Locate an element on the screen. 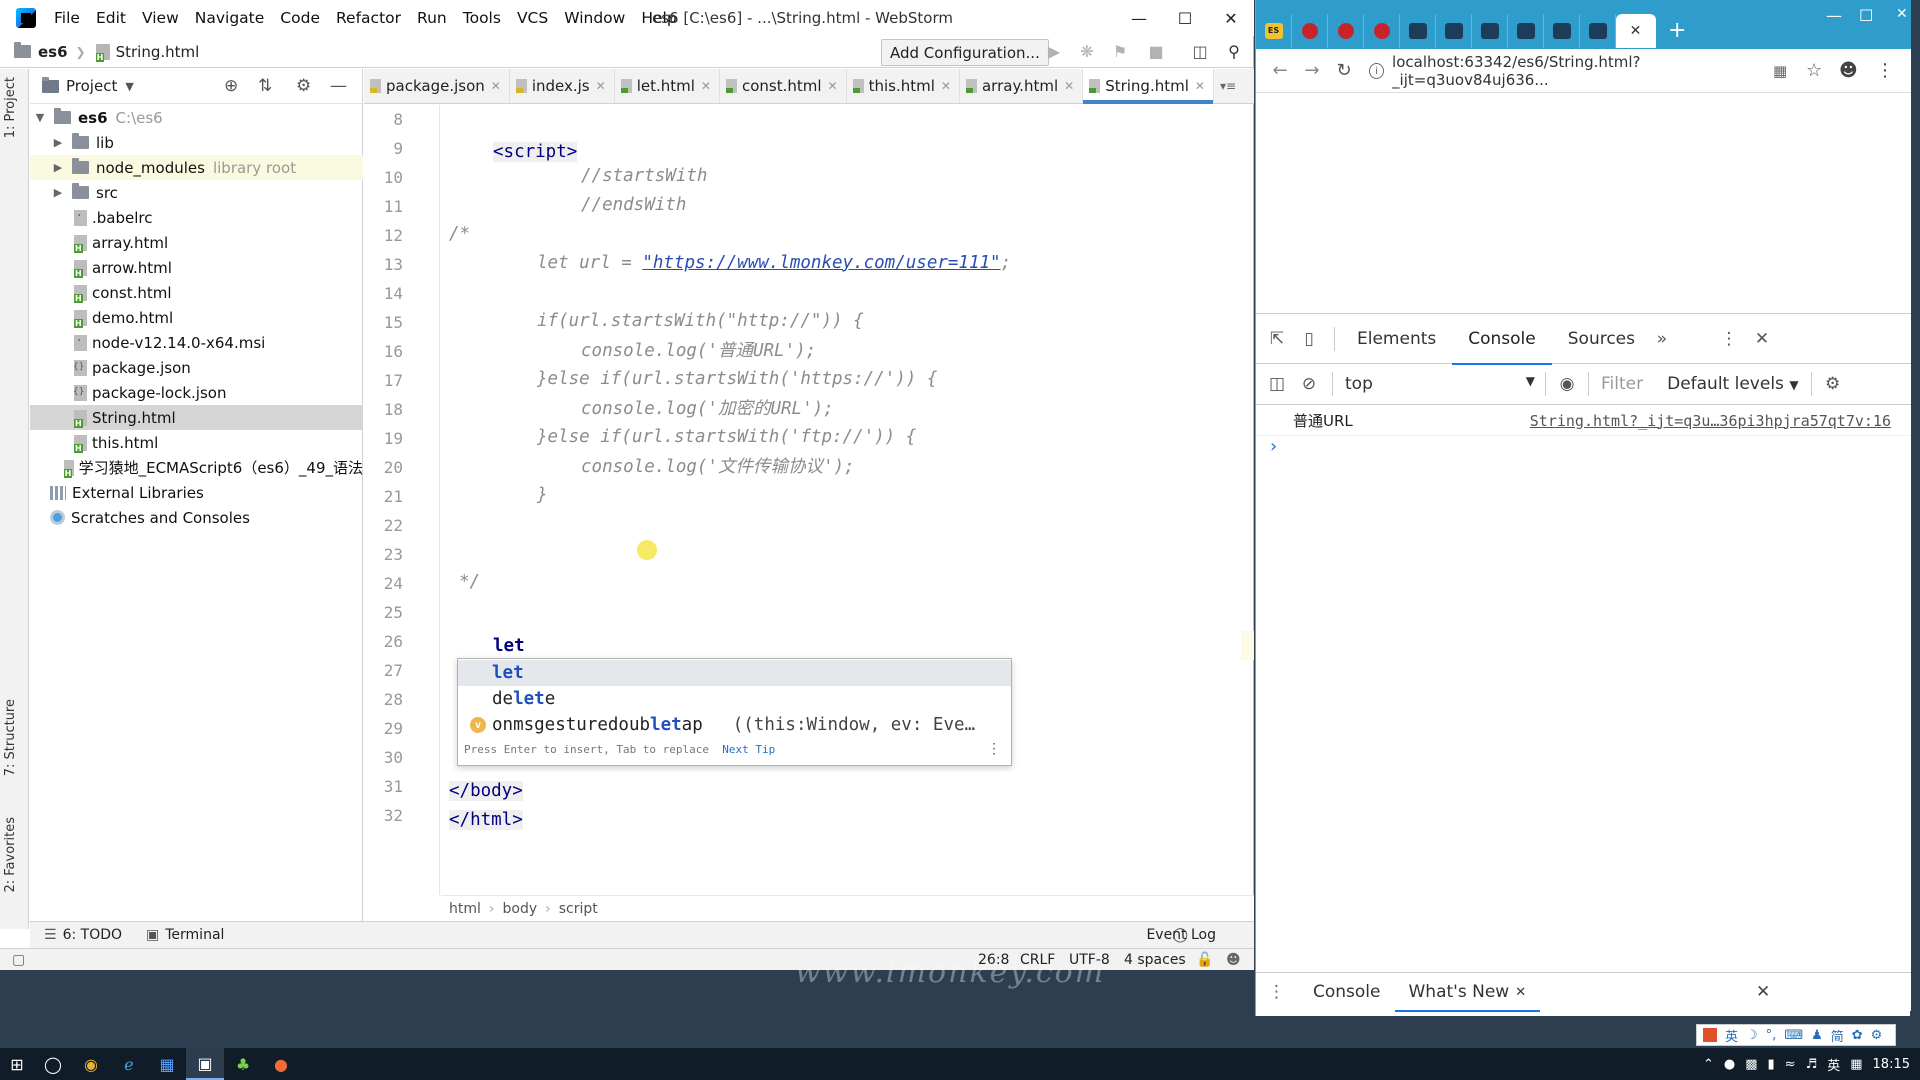 Image resolution: width=1920 pixels, height=1080 pixels. tree-item: package-lock.json is located at coordinates (196, 392).